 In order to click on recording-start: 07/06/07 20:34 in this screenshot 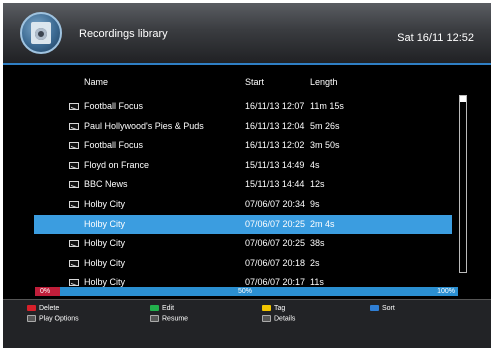, I will do `click(275, 204)`.